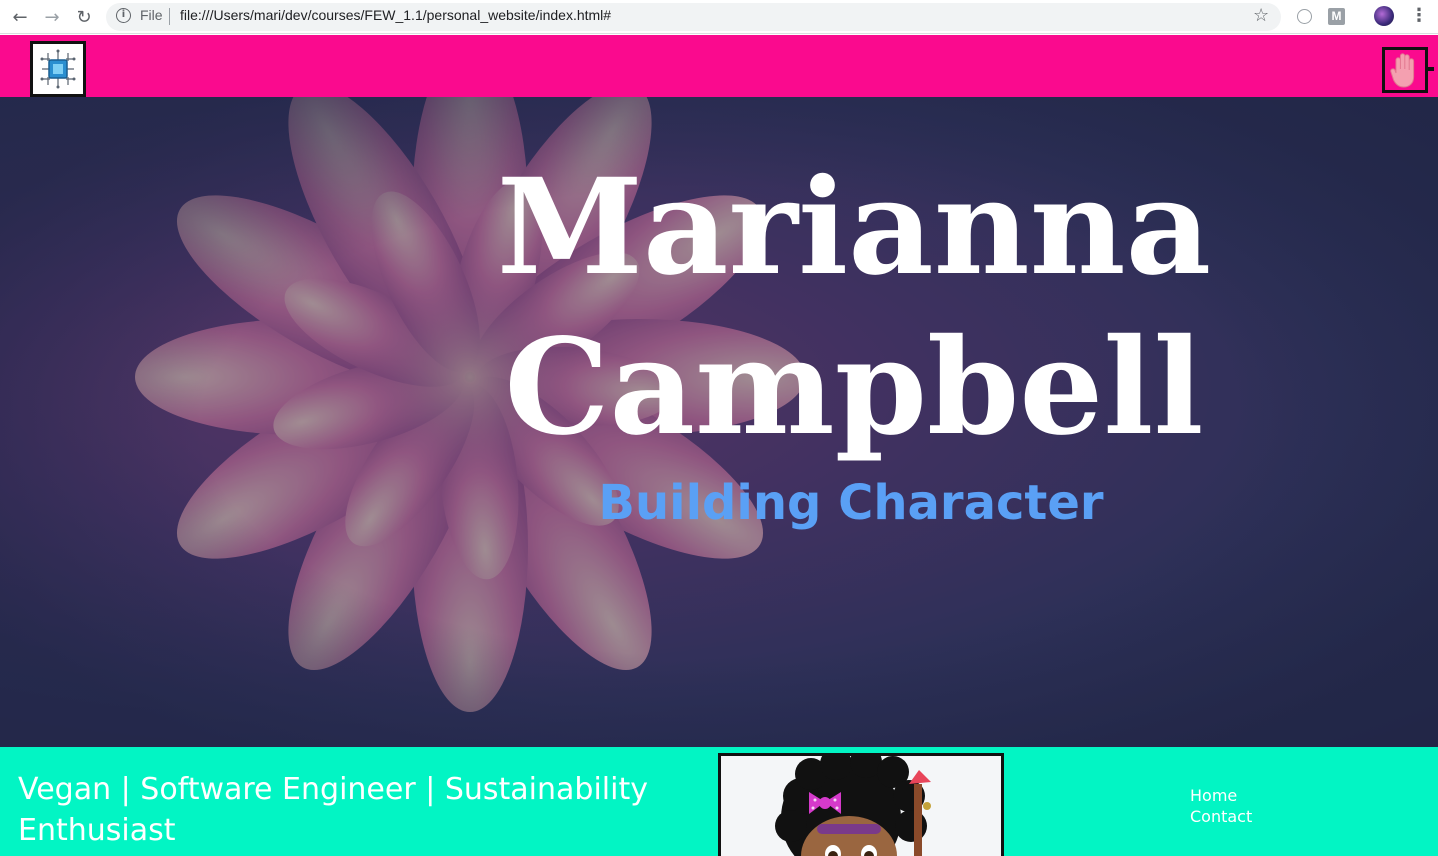 This screenshot has height=856, width=1438. I want to click on site-logo, so click(58, 69).